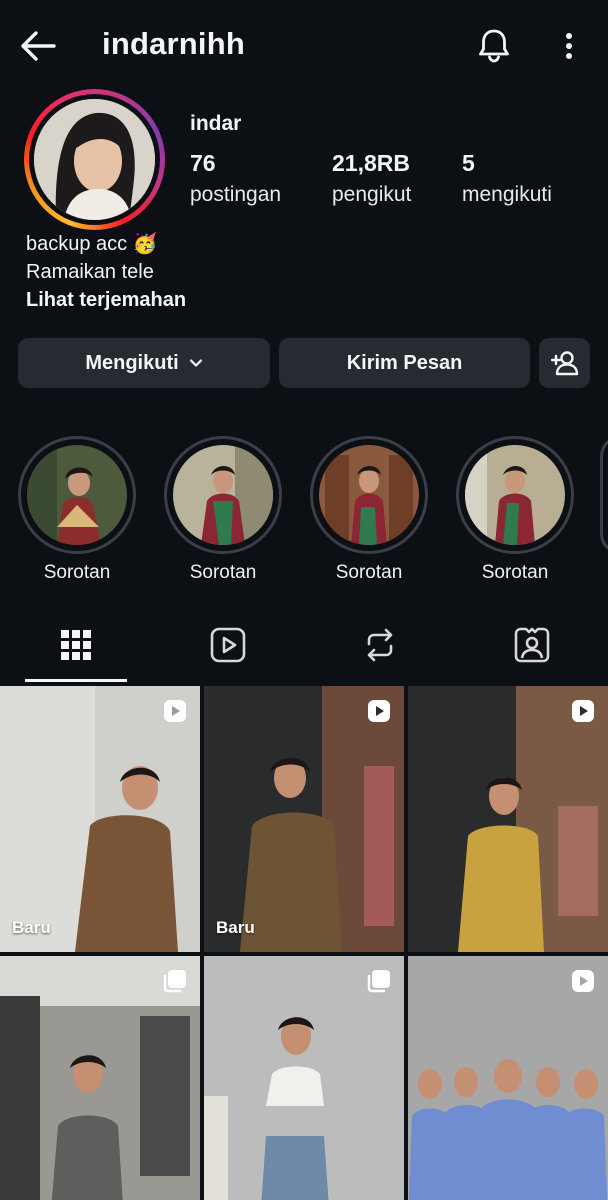 The image size is (608, 1200). I want to click on add-person-icon, so click(564, 363).